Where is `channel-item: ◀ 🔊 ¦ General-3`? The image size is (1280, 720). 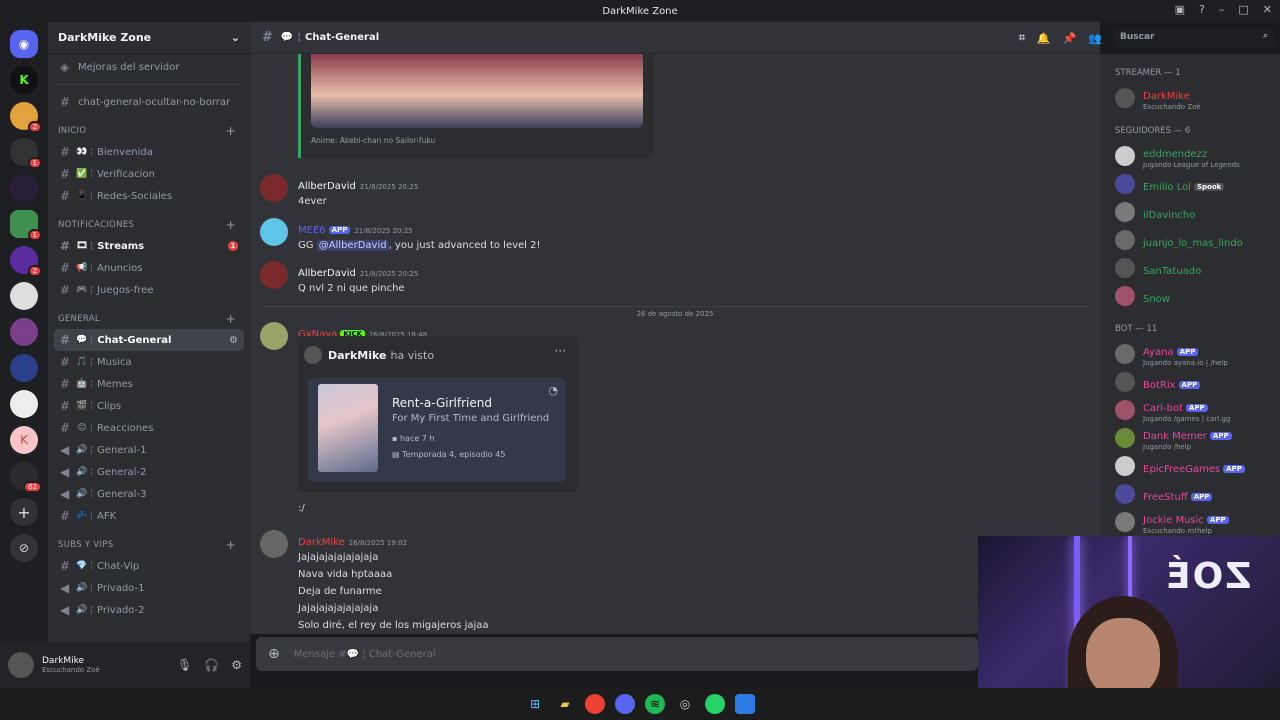
channel-item: ◀ 🔊 ¦ General-3 is located at coordinates (149, 494).